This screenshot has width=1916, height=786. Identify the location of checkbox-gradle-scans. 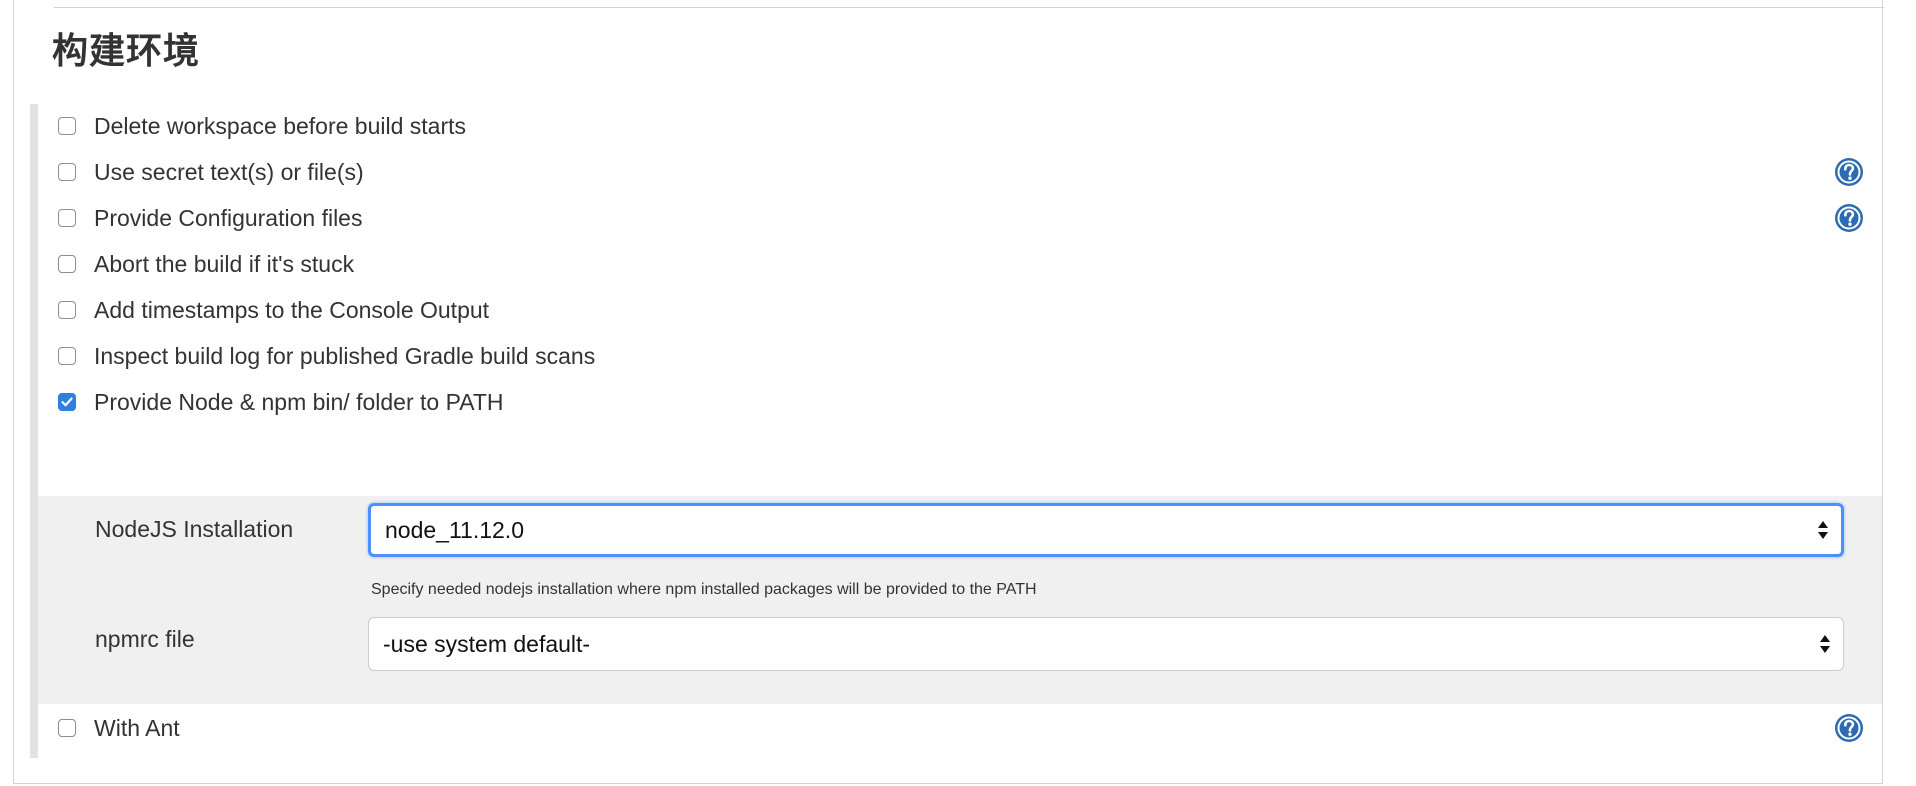
(67, 356).